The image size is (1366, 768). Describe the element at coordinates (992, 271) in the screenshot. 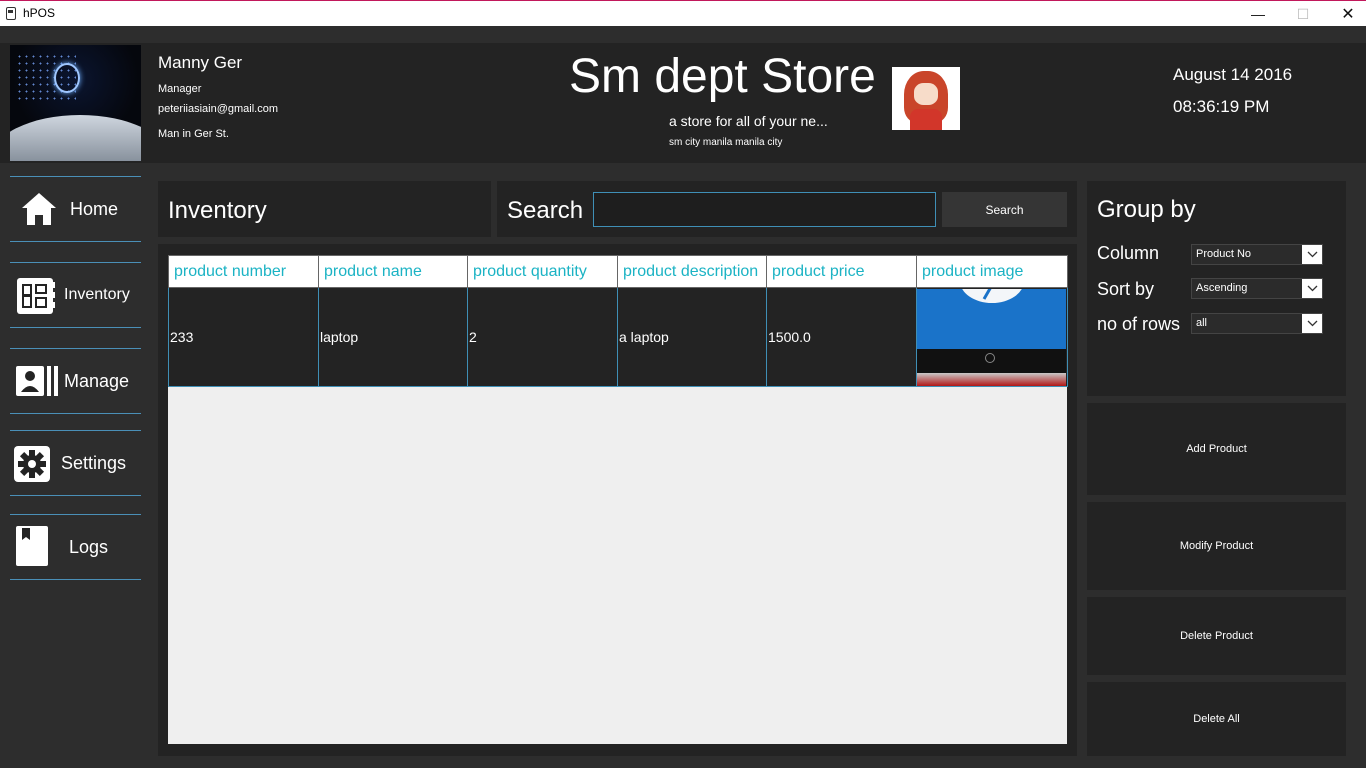

I see `column-header-product-image: product image` at that location.